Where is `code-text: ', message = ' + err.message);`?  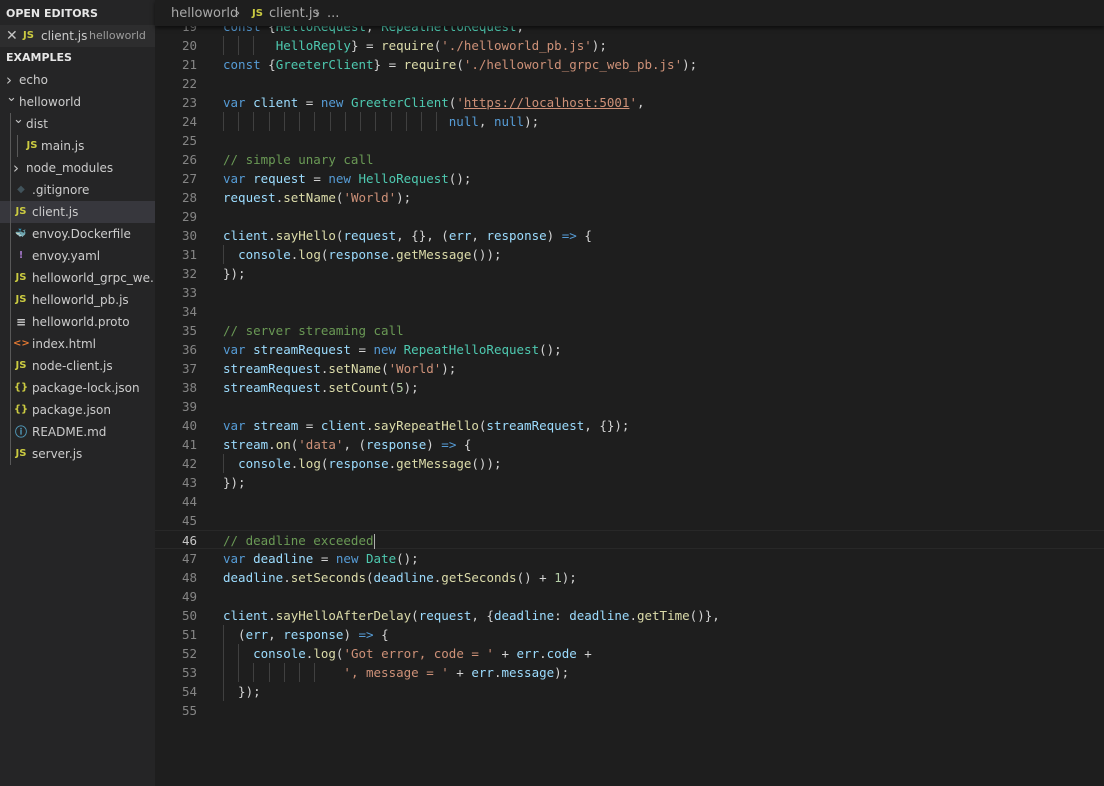 code-text: ', message = ' + err.message); is located at coordinates (396, 672).